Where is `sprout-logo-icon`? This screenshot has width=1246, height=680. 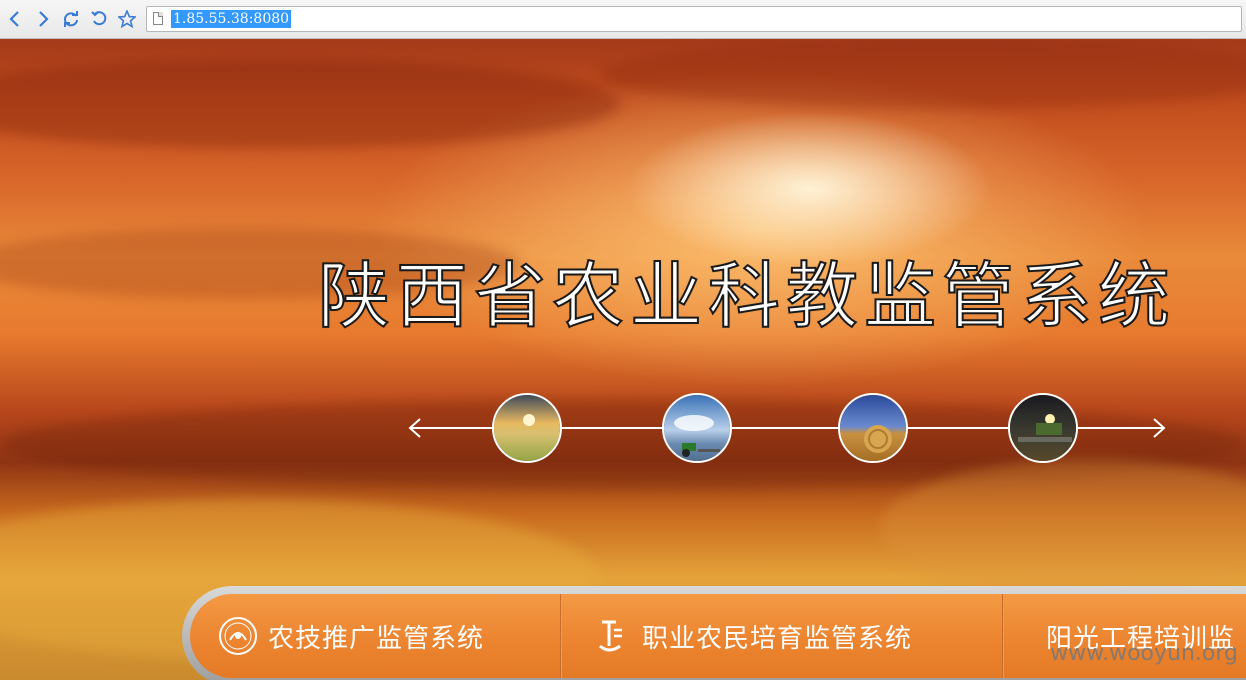
sprout-logo-icon is located at coordinates (611, 636).